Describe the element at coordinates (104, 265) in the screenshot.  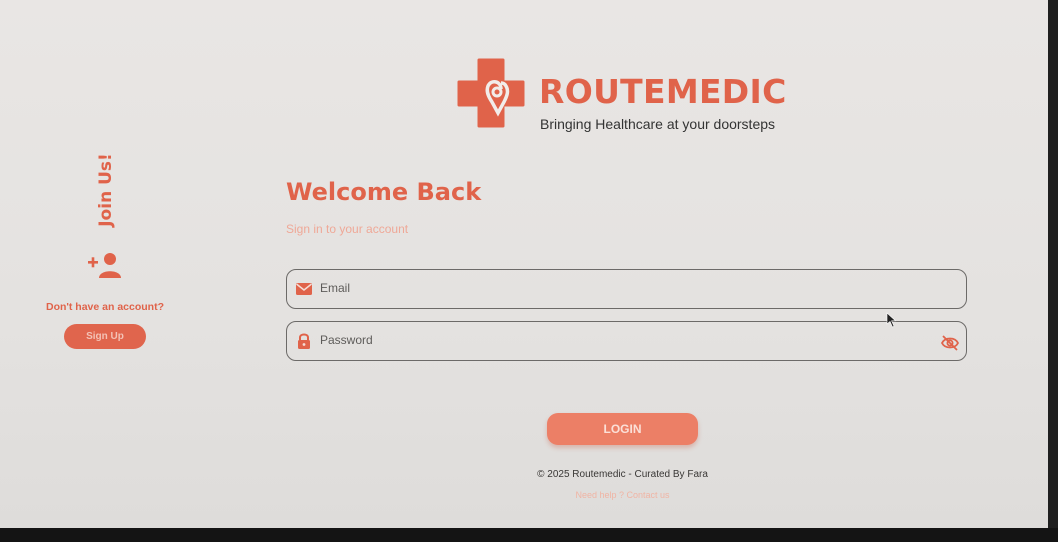
I see `add-user-icon` at that location.